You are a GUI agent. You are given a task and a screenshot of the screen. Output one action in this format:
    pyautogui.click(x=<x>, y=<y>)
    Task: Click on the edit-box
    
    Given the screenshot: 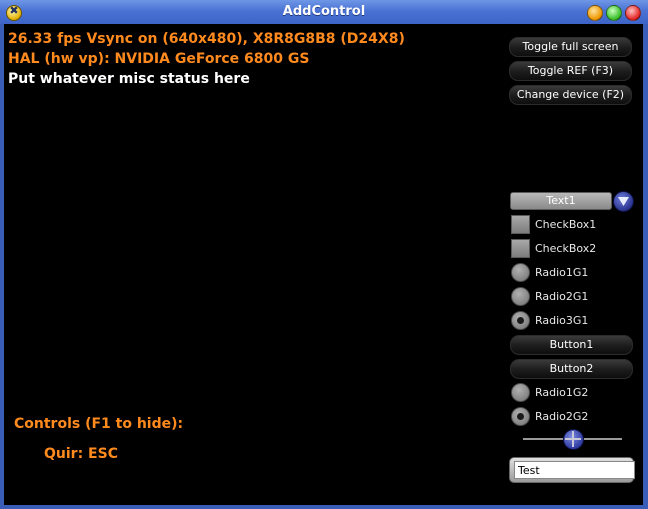 What is the action you would take?
    pyautogui.click(x=572, y=470)
    